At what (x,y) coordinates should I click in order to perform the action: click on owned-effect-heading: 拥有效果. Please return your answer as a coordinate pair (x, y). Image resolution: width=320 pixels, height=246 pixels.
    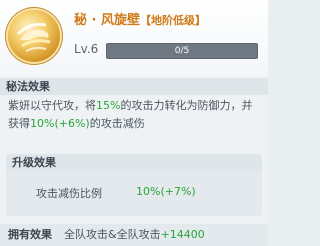
    Looking at the image, I should click on (30, 234).